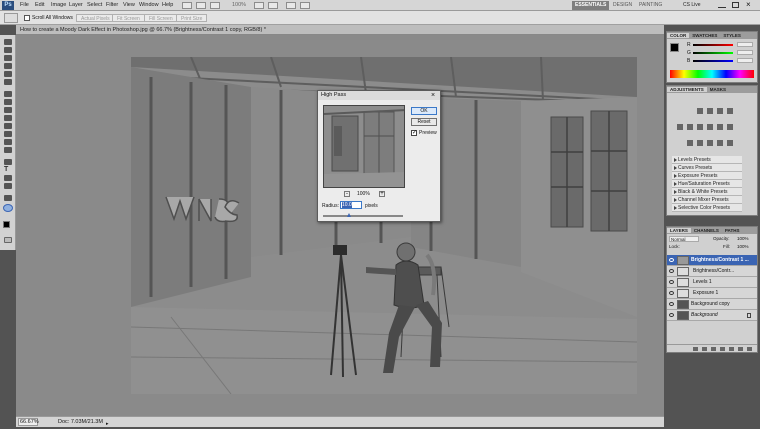 Image resolution: width=760 pixels, height=429 pixels. Describe the element at coordinates (167, 5) in the screenshot. I see `menu-help: Help` at that location.